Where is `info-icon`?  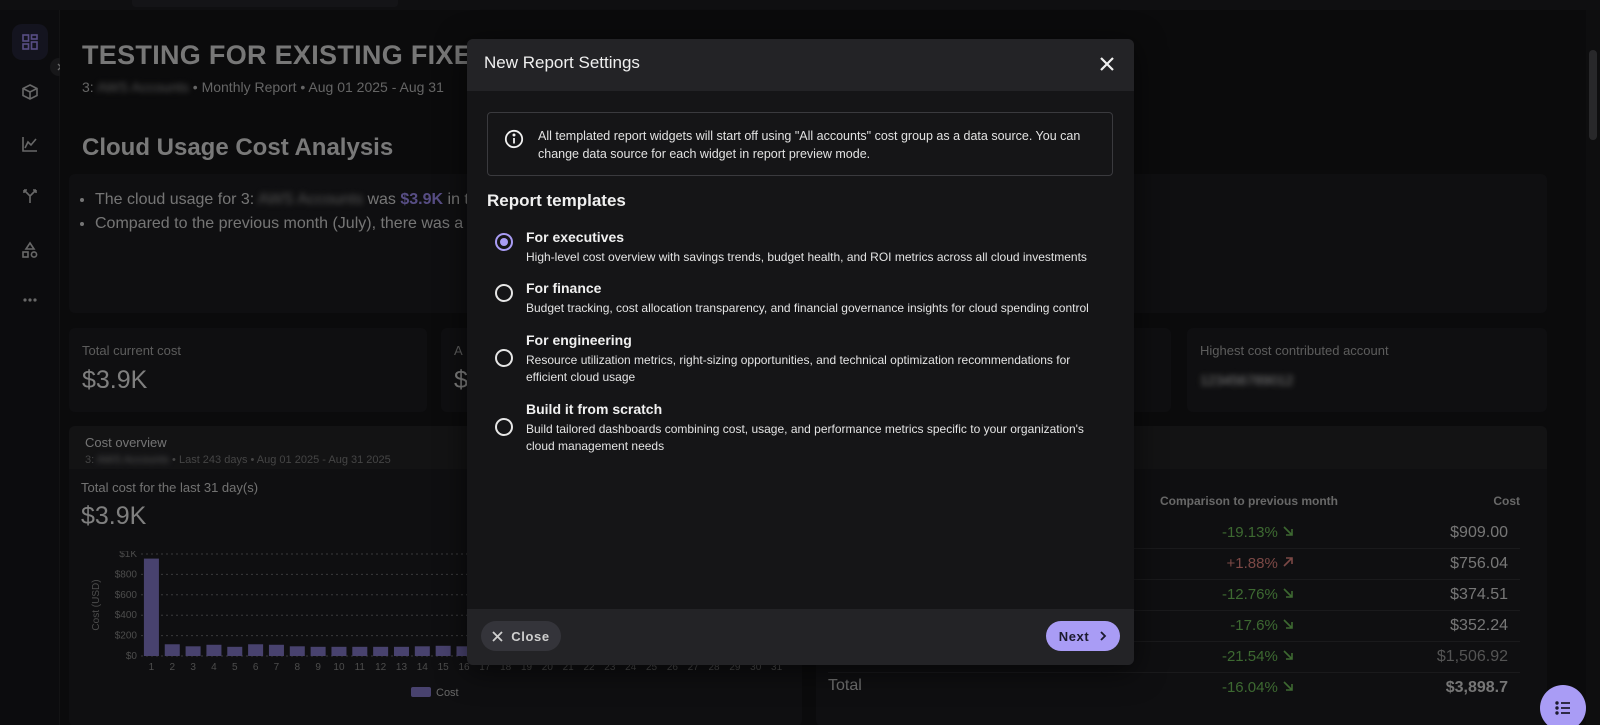
info-icon is located at coordinates (514, 141).